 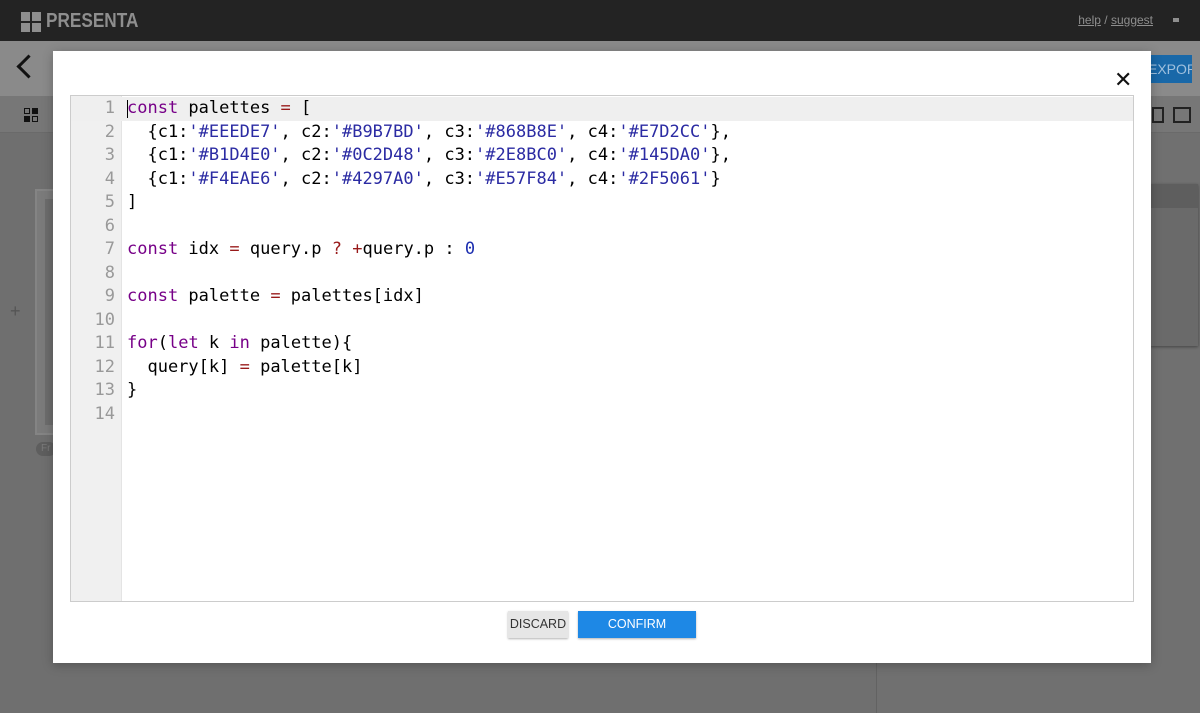 What do you see at coordinates (15, 311) in the screenshot?
I see `add-slide-icon: +` at bounding box center [15, 311].